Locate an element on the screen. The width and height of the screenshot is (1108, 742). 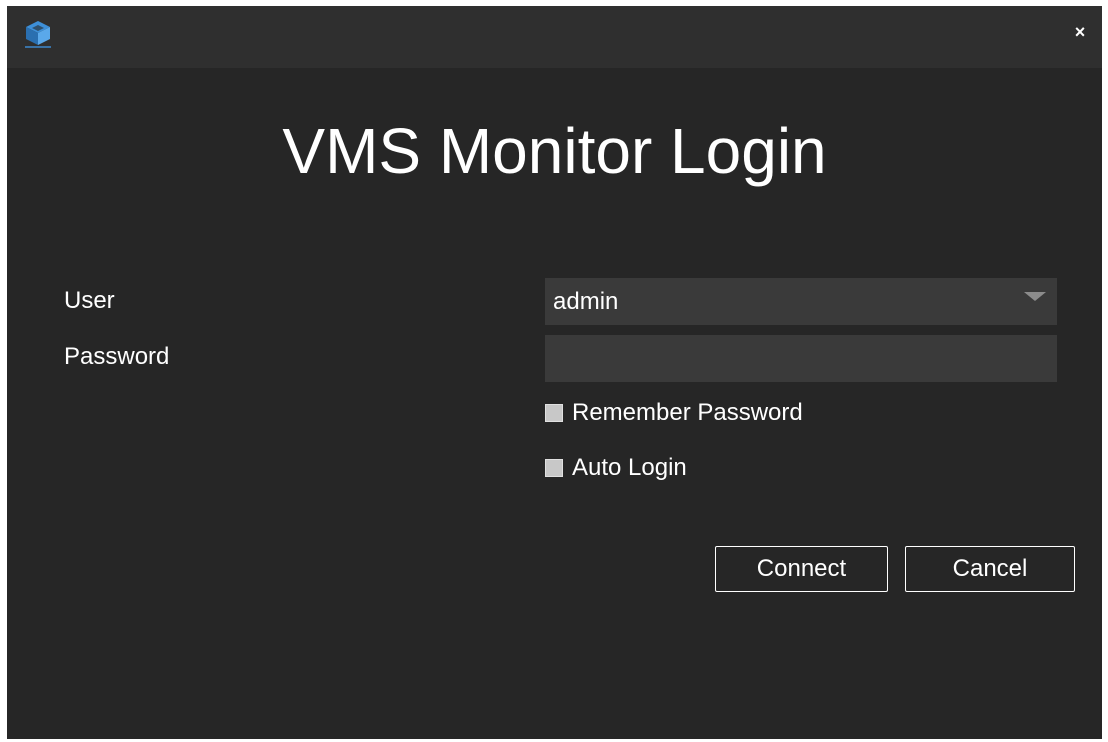
cancel-button: Cancel is located at coordinates (990, 569).